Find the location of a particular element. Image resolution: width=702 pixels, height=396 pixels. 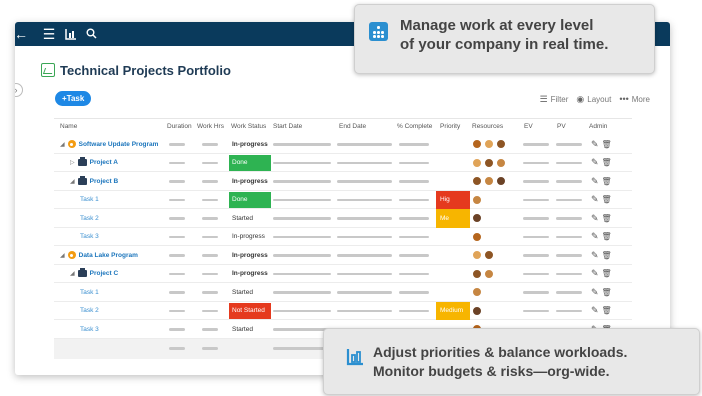

col-header-duration: Duration is located at coordinates (179, 126).